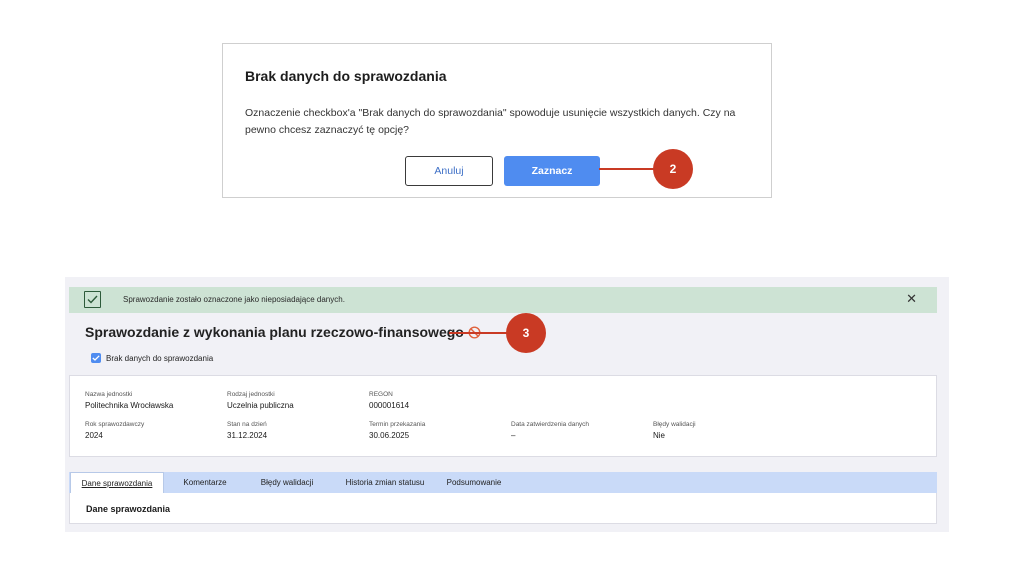 Image resolution: width=1024 pixels, height=576 pixels. I want to click on tab-content: Dane sprawozdania, so click(503, 508).